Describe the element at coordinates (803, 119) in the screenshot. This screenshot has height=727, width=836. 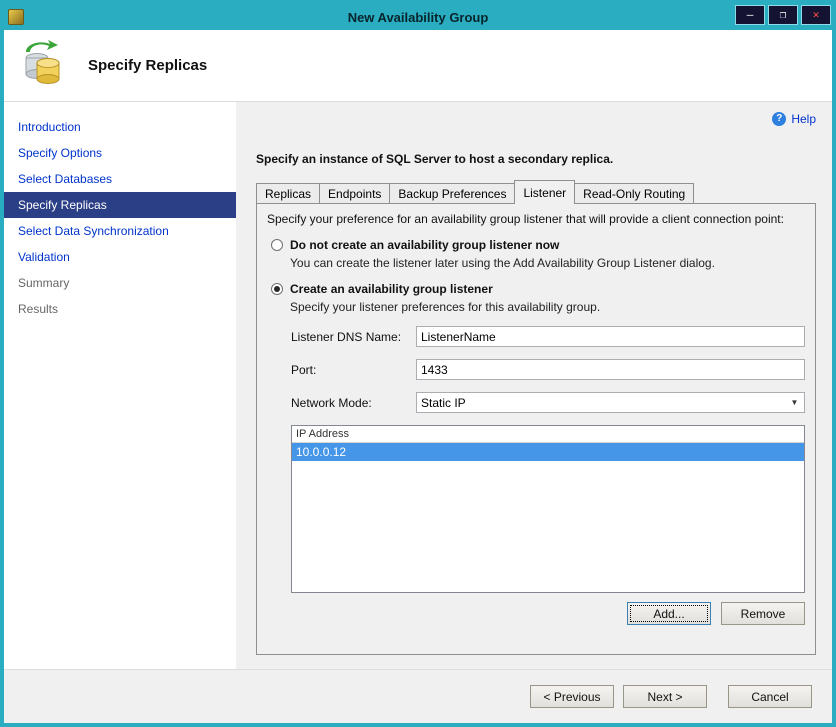
I see `help-label: Help` at that location.